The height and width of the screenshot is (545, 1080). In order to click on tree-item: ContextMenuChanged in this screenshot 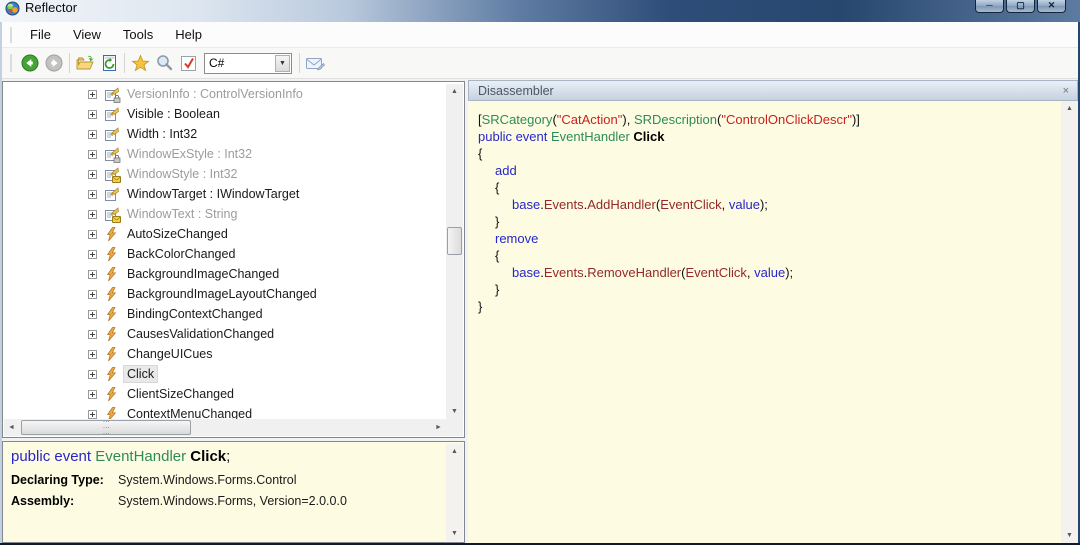, I will do `click(224, 411)`.